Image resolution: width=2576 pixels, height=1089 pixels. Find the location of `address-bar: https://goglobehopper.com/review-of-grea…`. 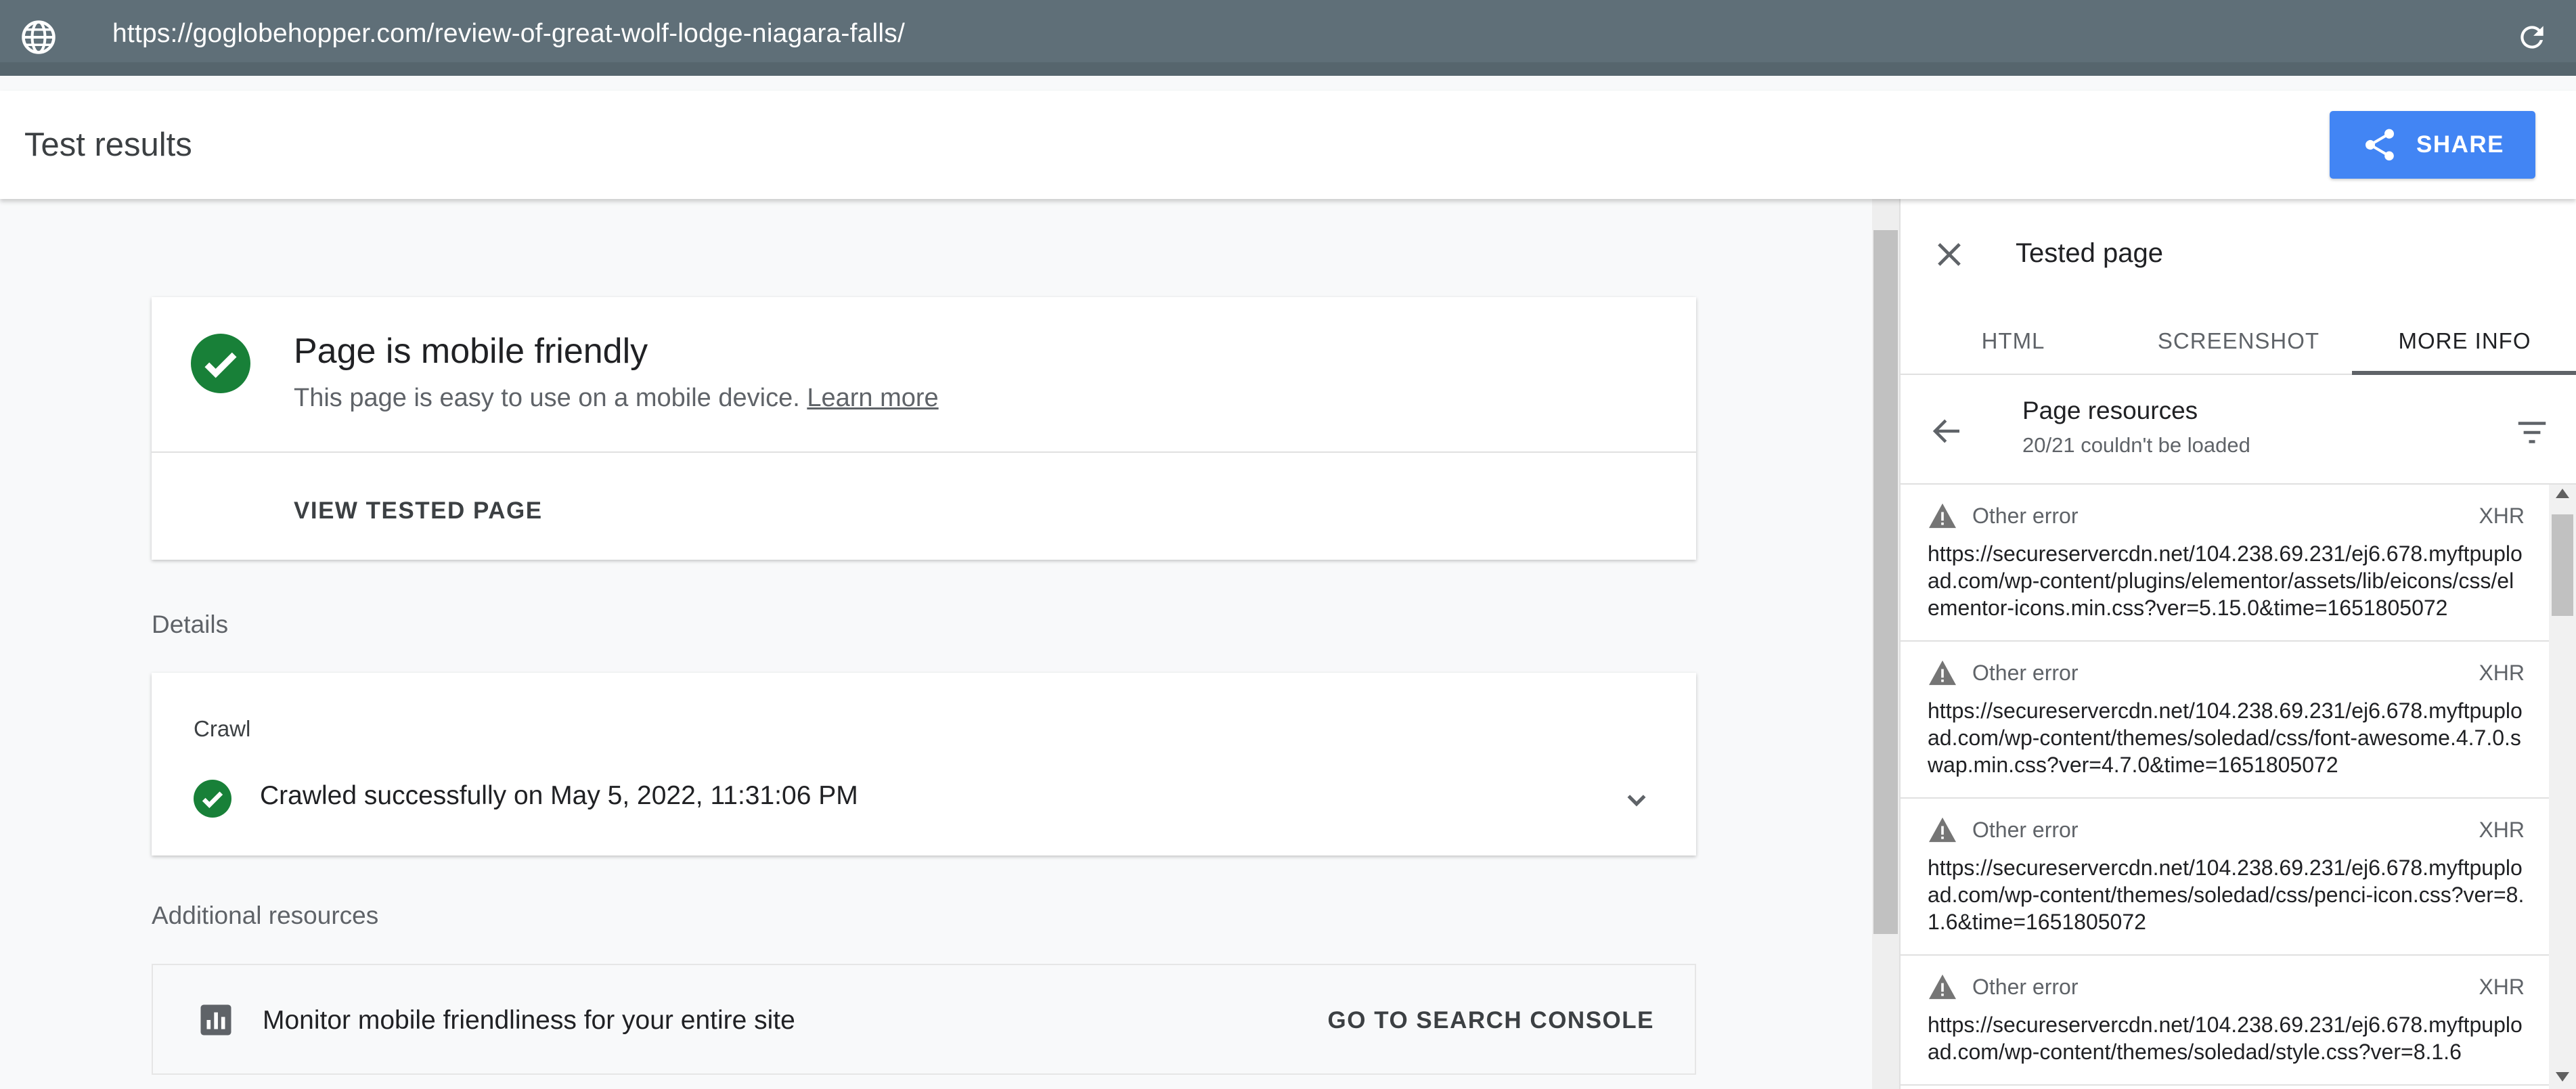

address-bar: https://goglobehopper.com/review-of-grea… is located at coordinates (1288, 38).